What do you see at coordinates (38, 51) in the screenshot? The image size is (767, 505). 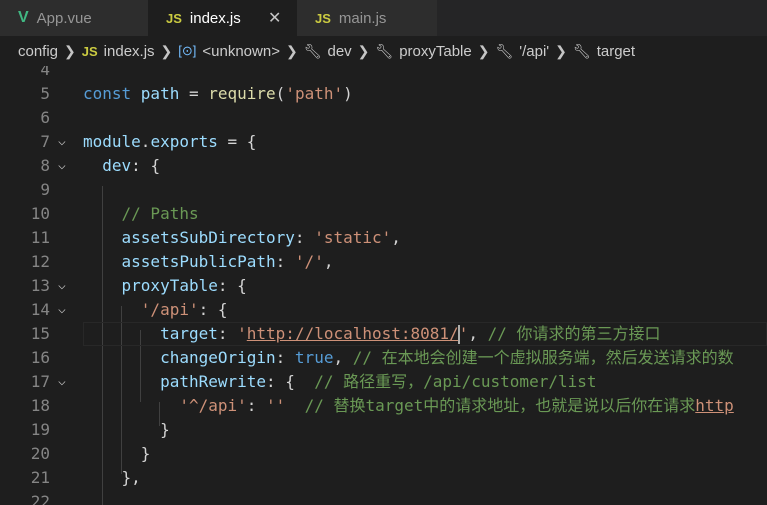 I see `breadcrumb-folder: config` at bounding box center [38, 51].